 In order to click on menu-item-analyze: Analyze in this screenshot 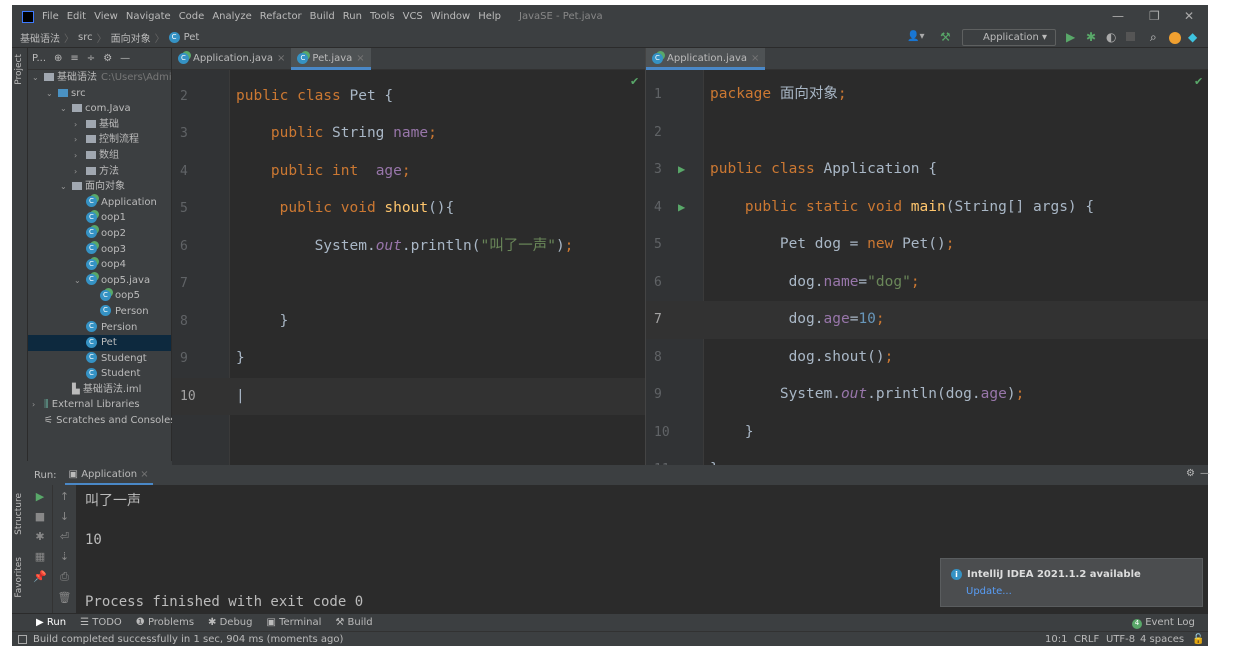, I will do `click(231, 16)`.